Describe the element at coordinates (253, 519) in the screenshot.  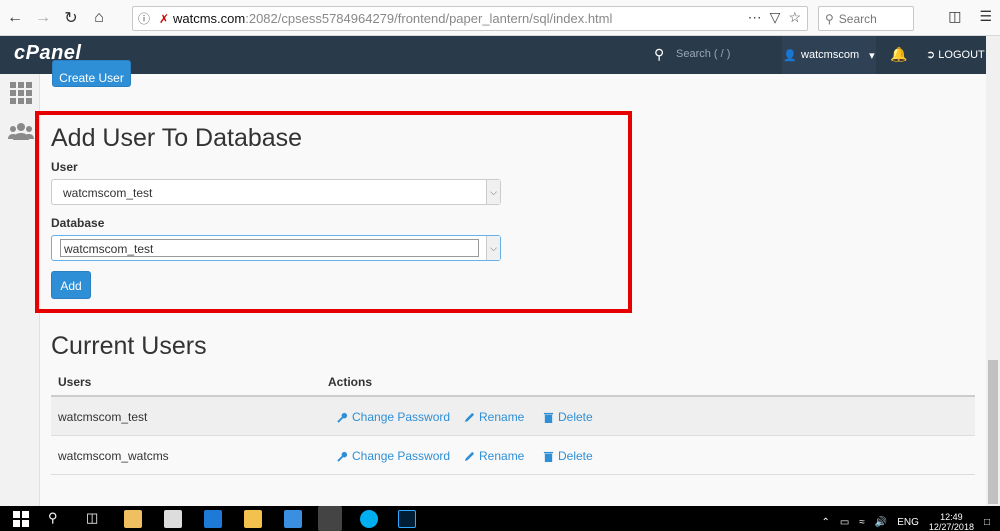
I see `file-explorer-icon` at that location.